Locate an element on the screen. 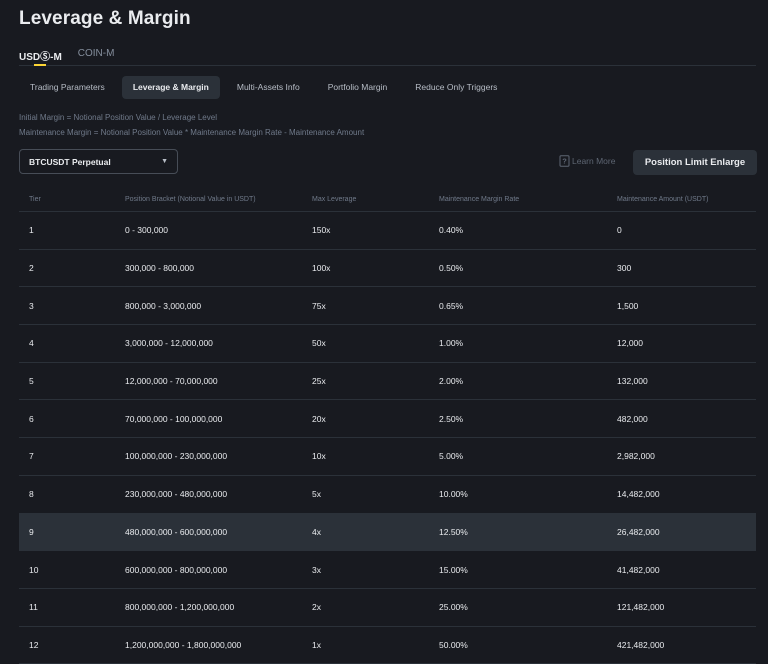  cell-maintenance-amount: 300 is located at coordinates (624, 268).